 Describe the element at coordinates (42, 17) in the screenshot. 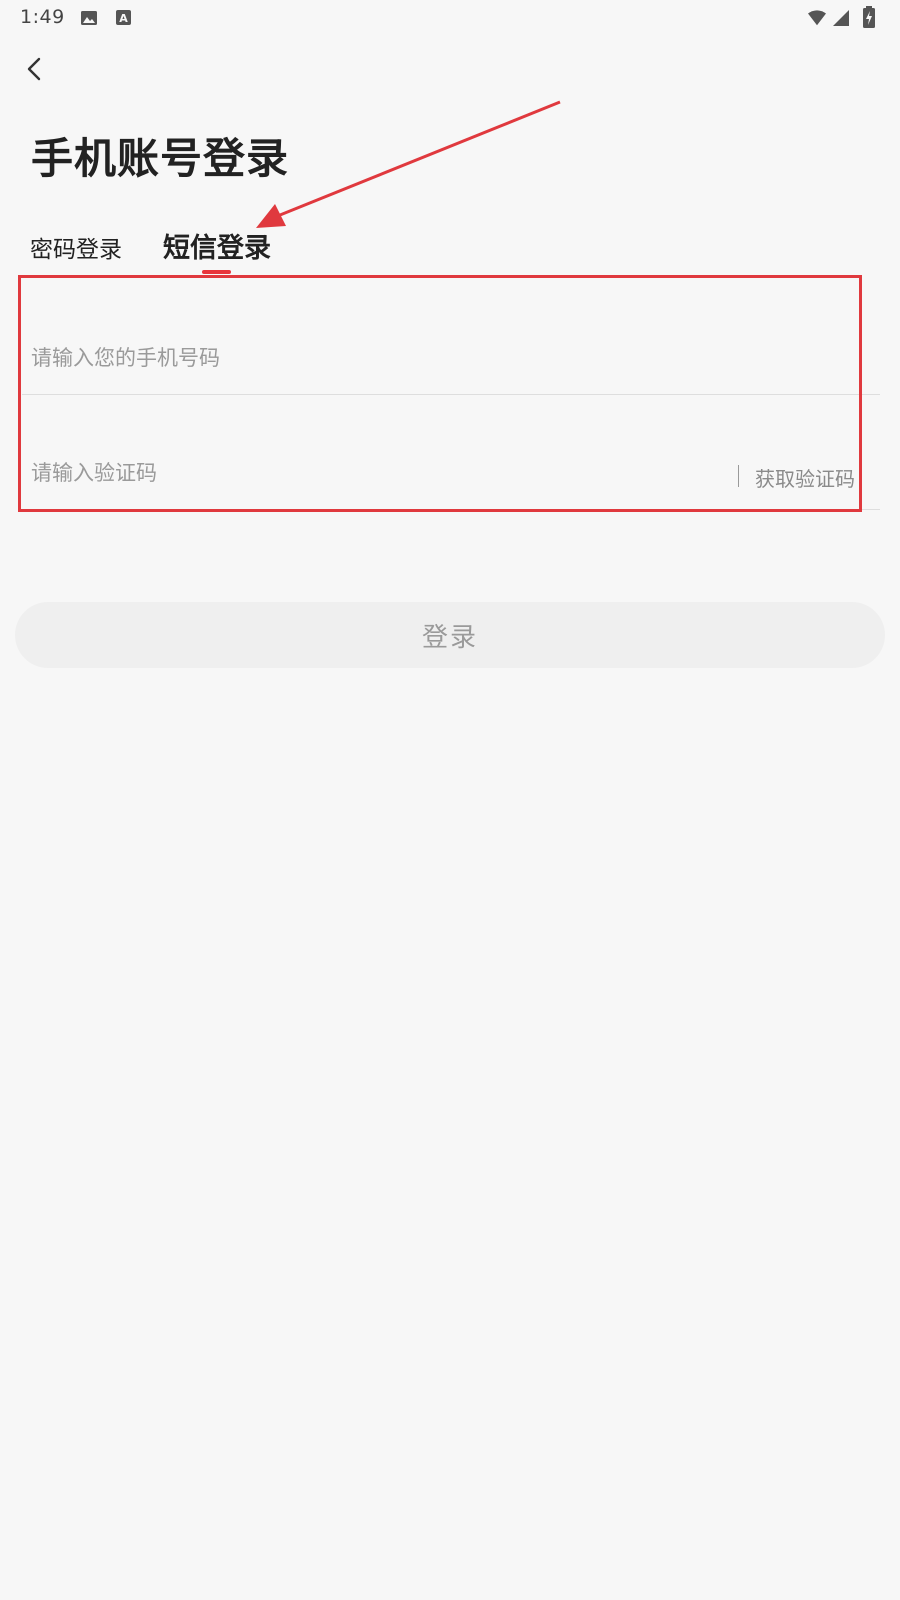

I see `status-time: 1:49` at that location.